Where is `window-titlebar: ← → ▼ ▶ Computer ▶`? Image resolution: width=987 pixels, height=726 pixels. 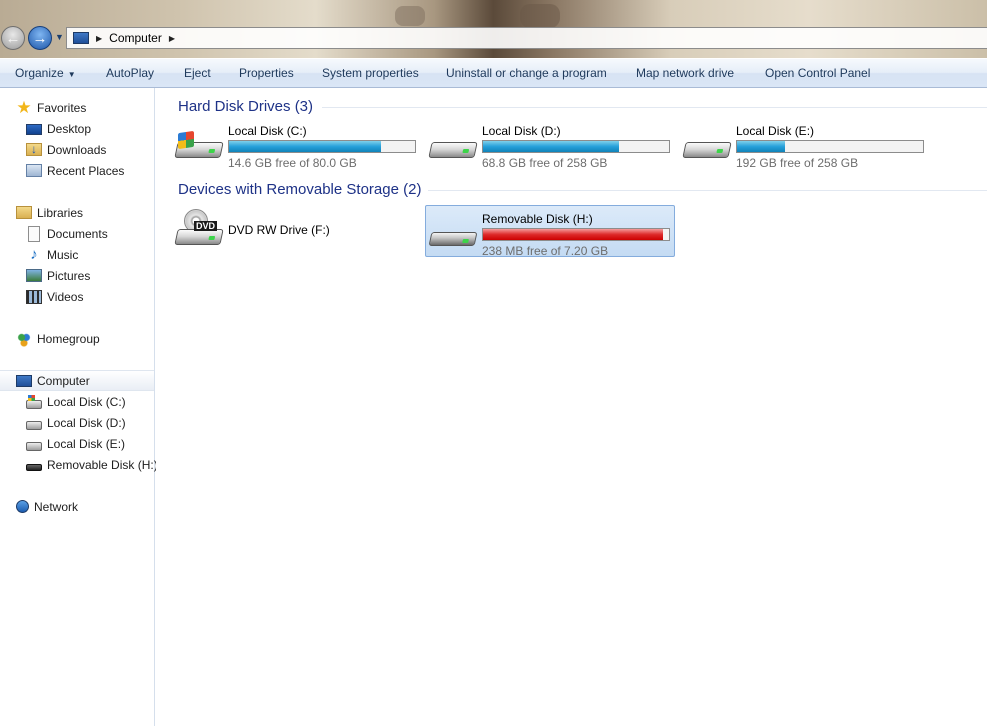
window-titlebar: ← → ▼ ▶ Computer ▶ is located at coordinates (493, 29).